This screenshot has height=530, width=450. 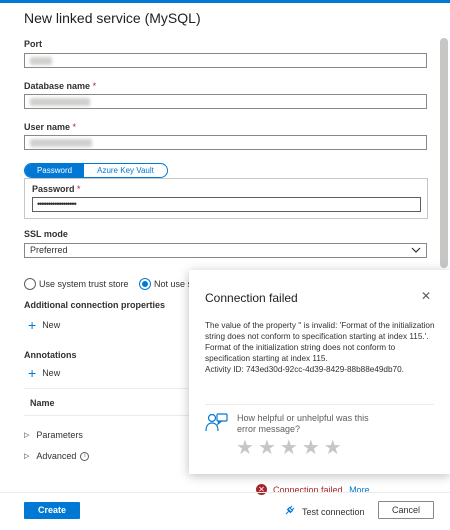 I want to click on create-button: Create, so click(x=52, y=510).